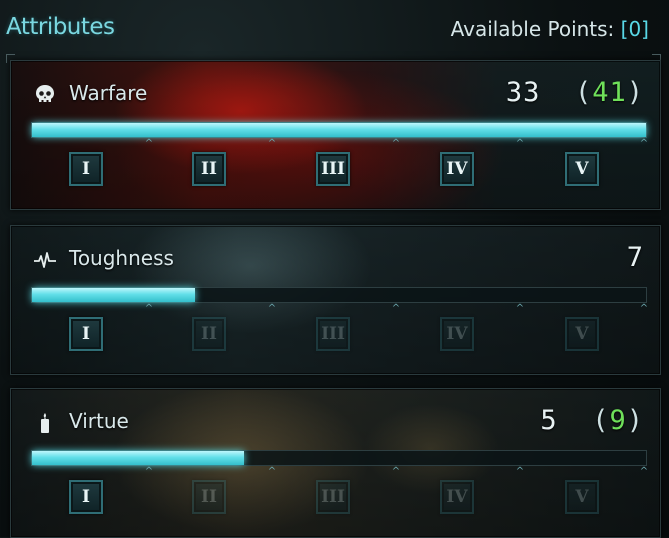 The height and width of the screenshot is (538, 669). Describe the element at coordinates (549, 420) in the screenshot. I see `attribute-base-value: 5` at that location.